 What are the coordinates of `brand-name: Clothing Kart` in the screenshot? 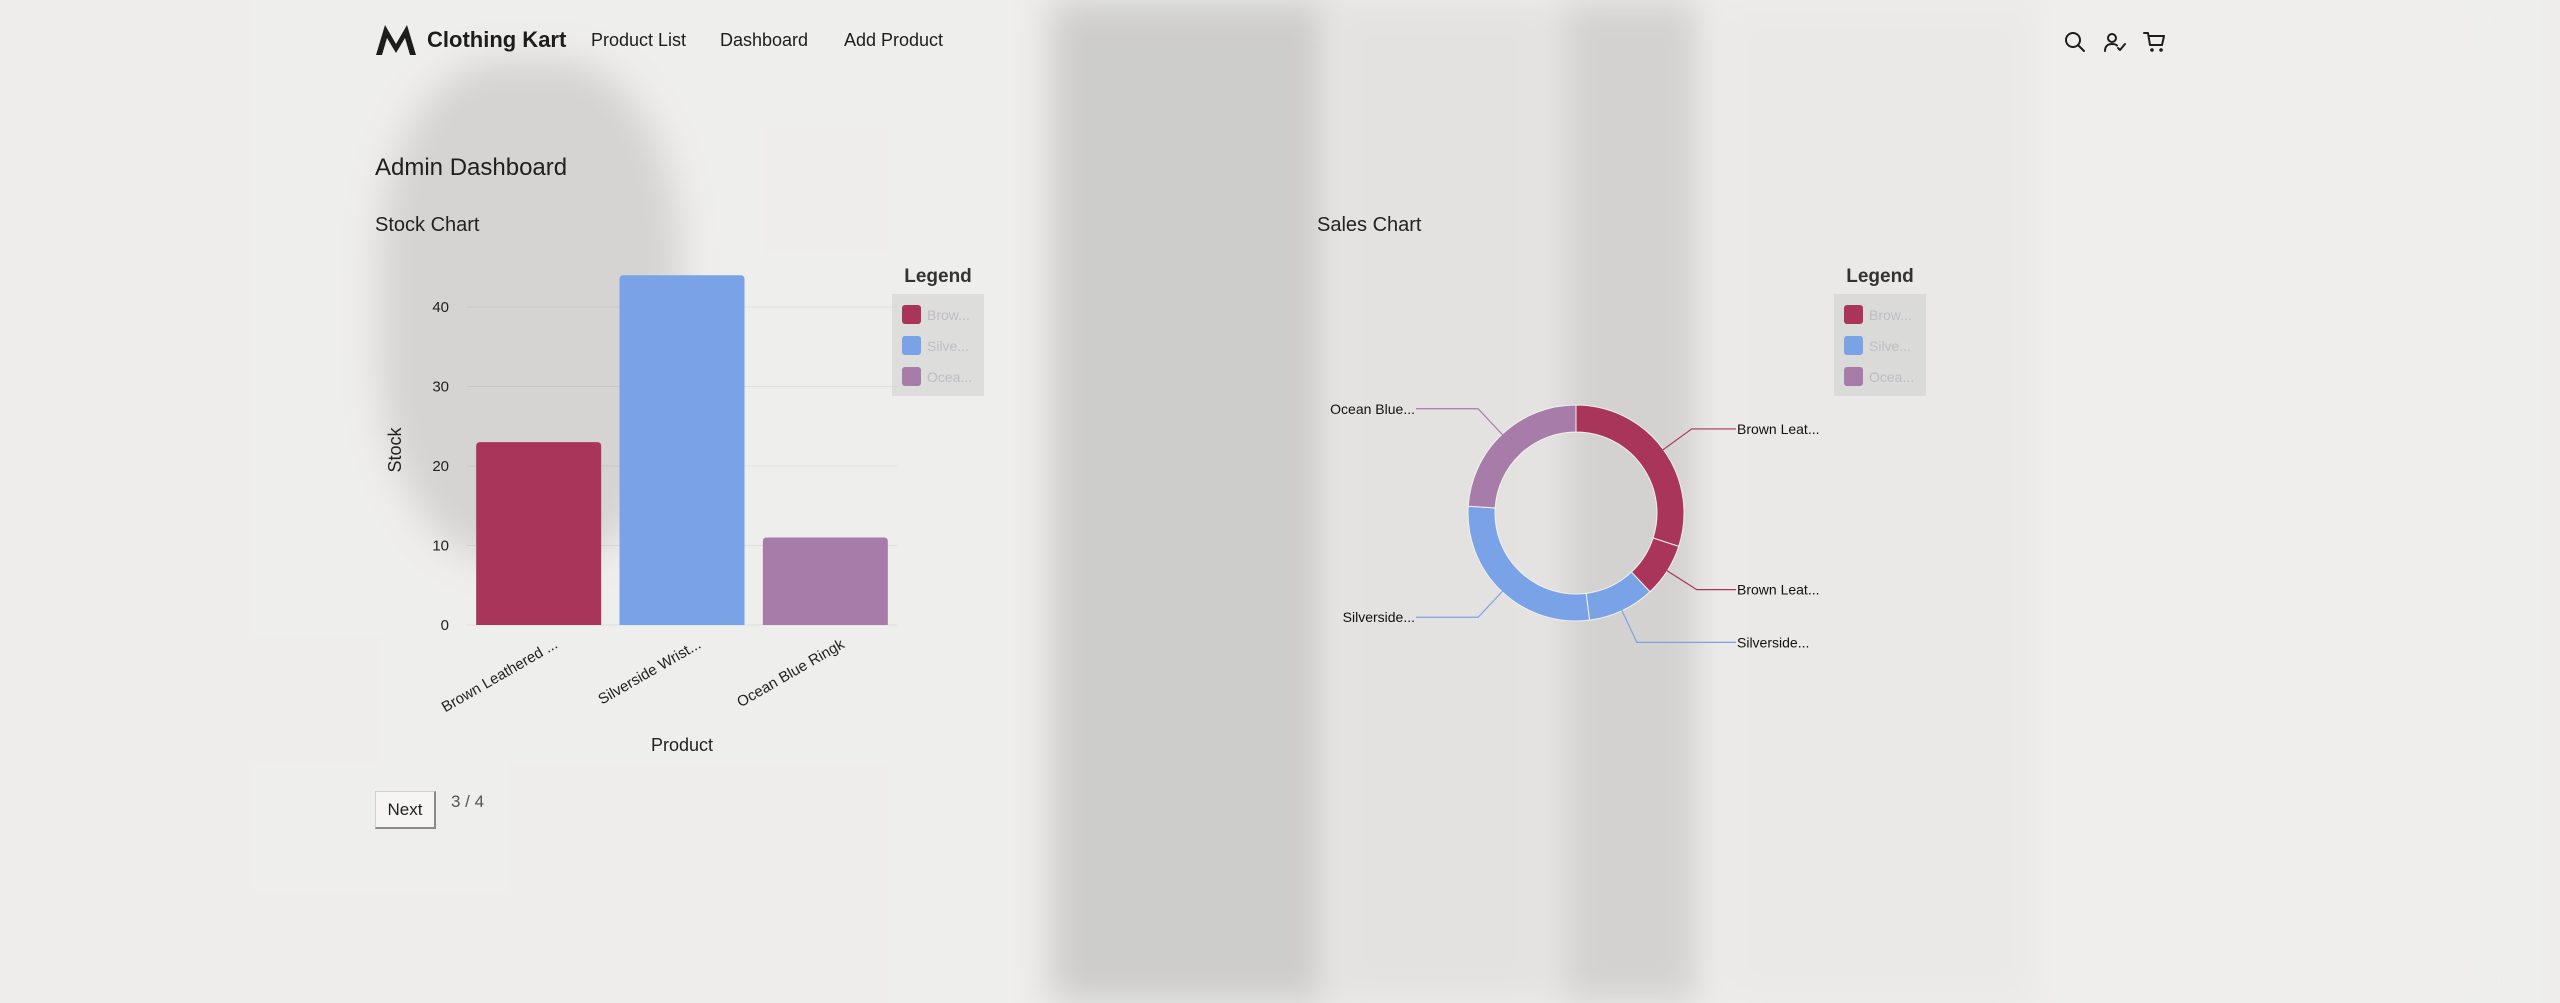 It's located at (497, 39).